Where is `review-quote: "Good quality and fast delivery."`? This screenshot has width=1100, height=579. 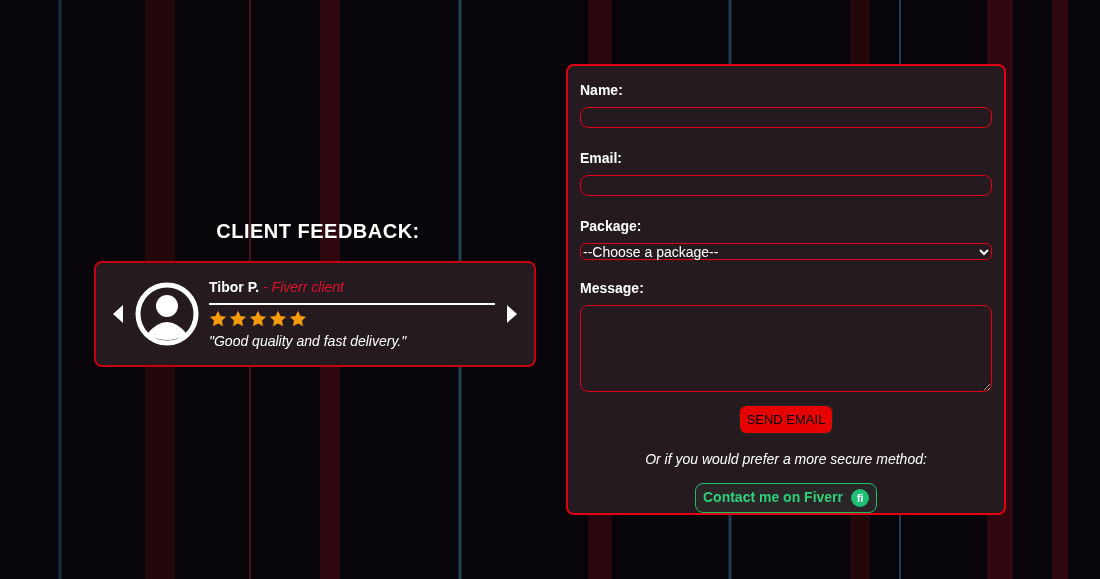 review-quote: "Good quality and fast delivery." is located at coordinates (308, 341).